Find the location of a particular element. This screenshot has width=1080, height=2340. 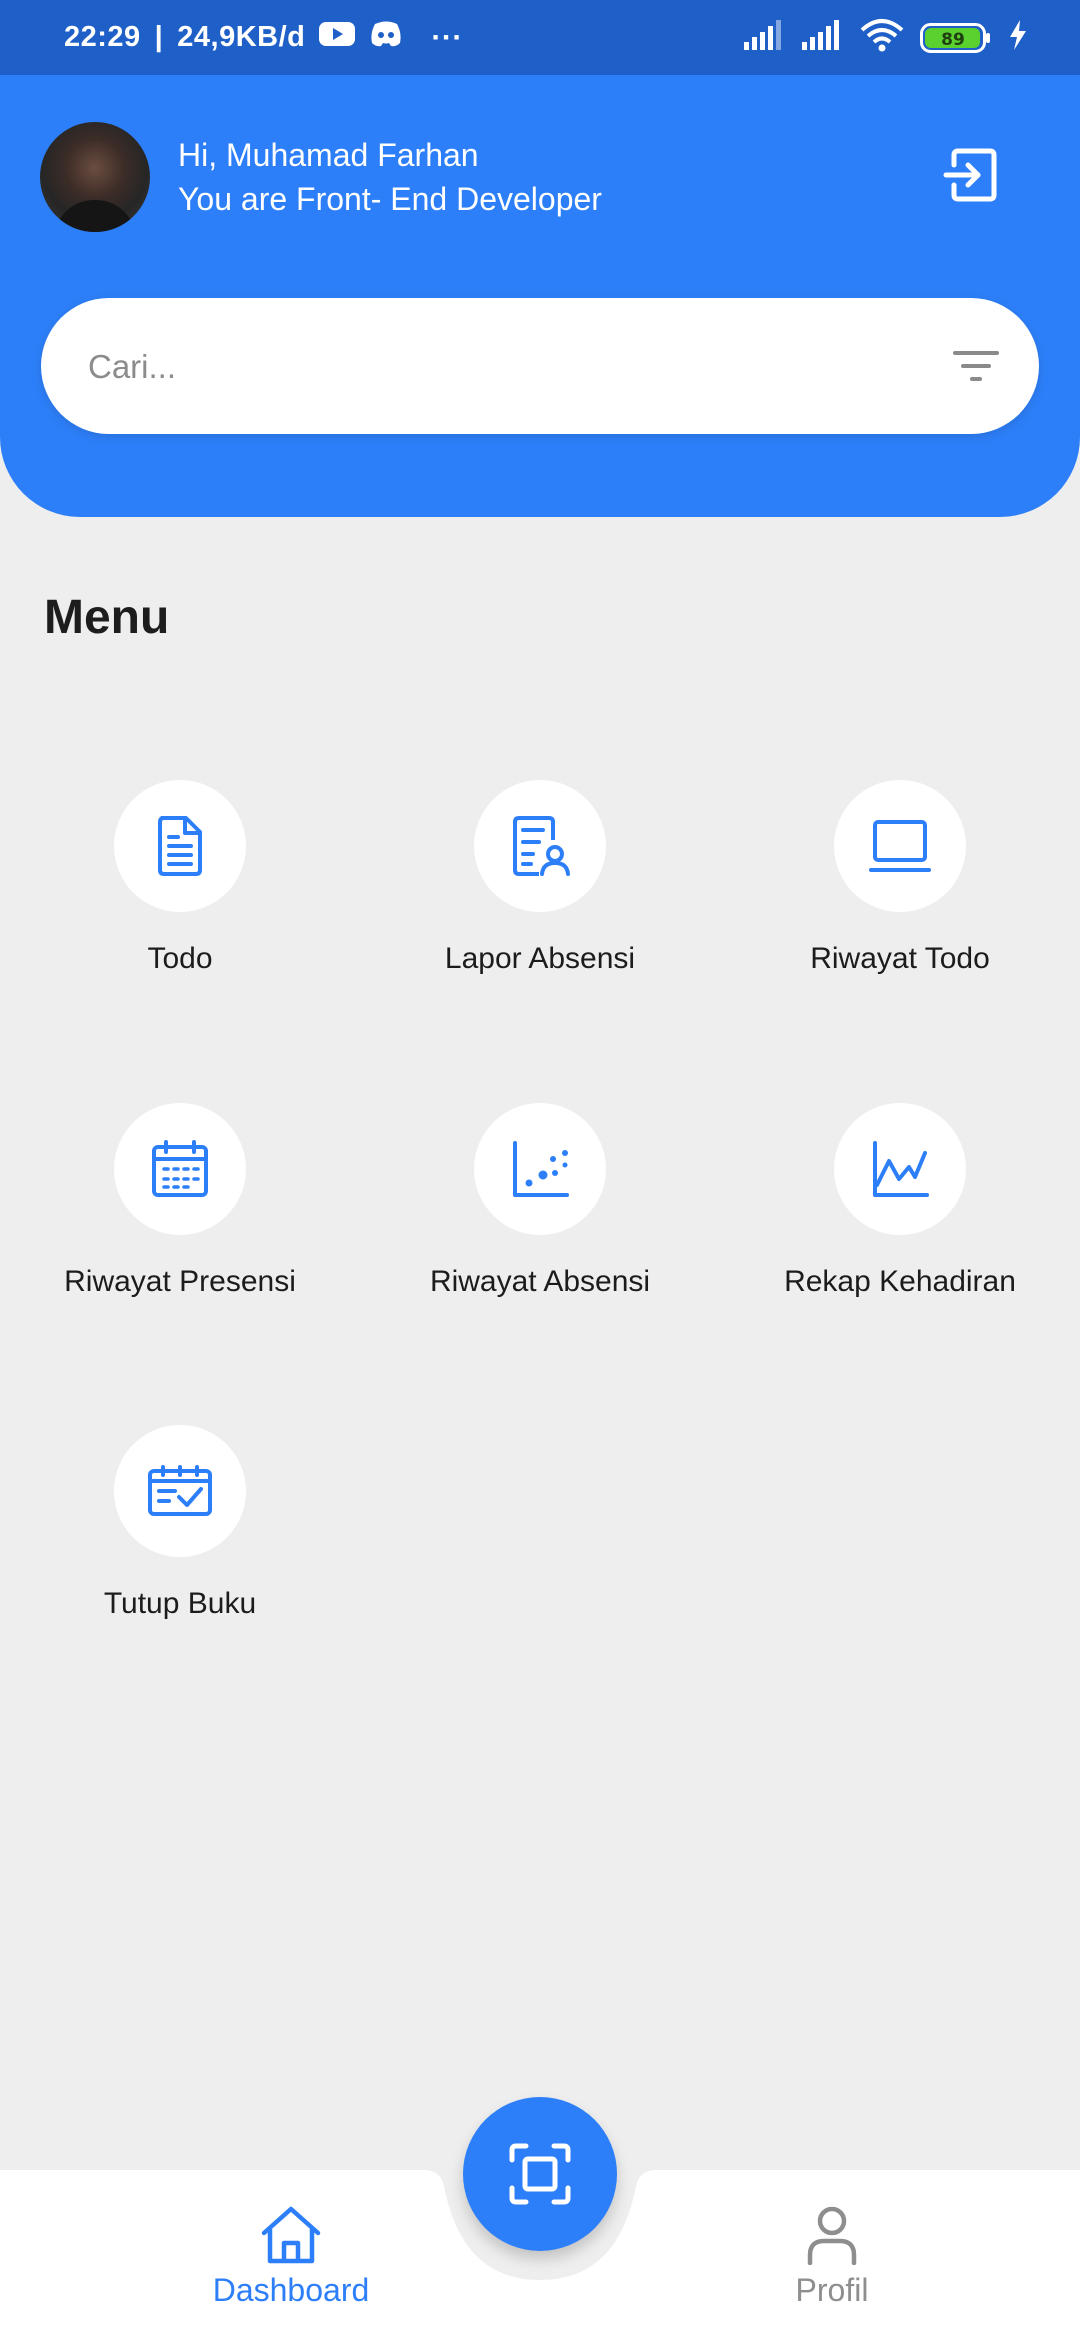

laptop-icon is located at coordinates (900, 846).